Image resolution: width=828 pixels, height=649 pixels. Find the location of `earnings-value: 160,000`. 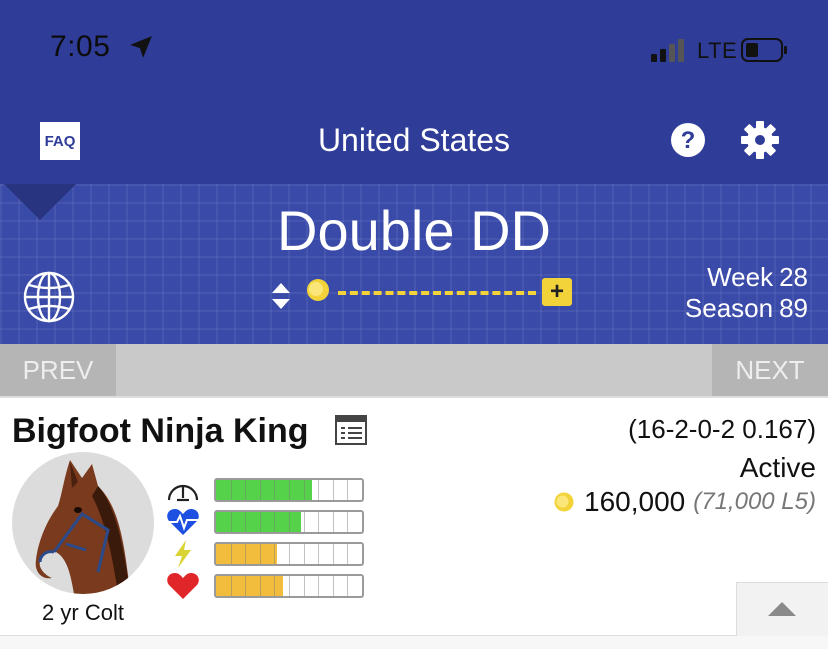

earnings-value: 160,000 is located at coordinates (635, 501).